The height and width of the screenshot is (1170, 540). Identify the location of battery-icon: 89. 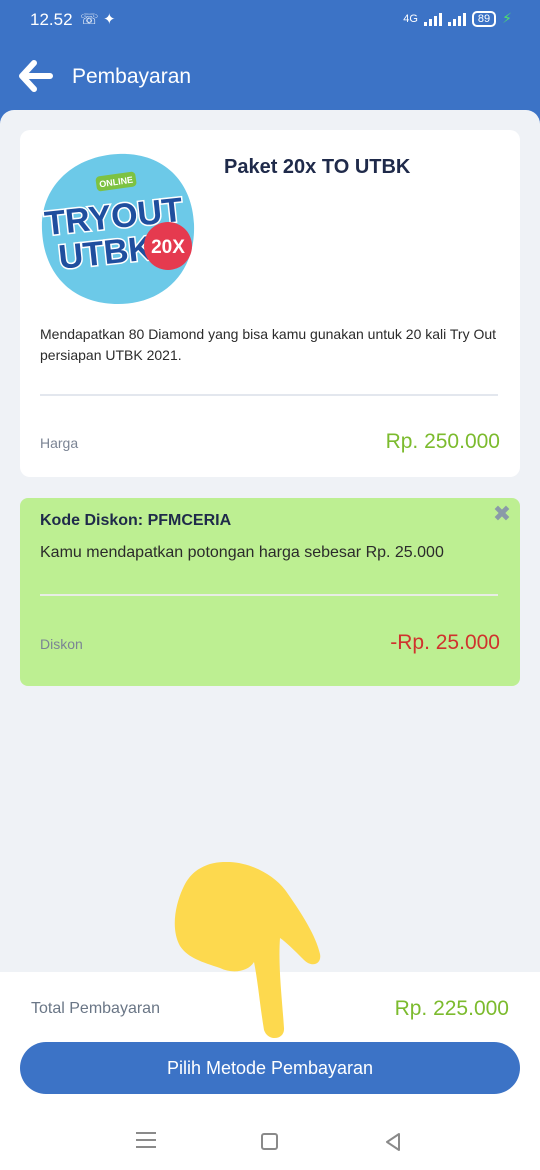
(484, 18).